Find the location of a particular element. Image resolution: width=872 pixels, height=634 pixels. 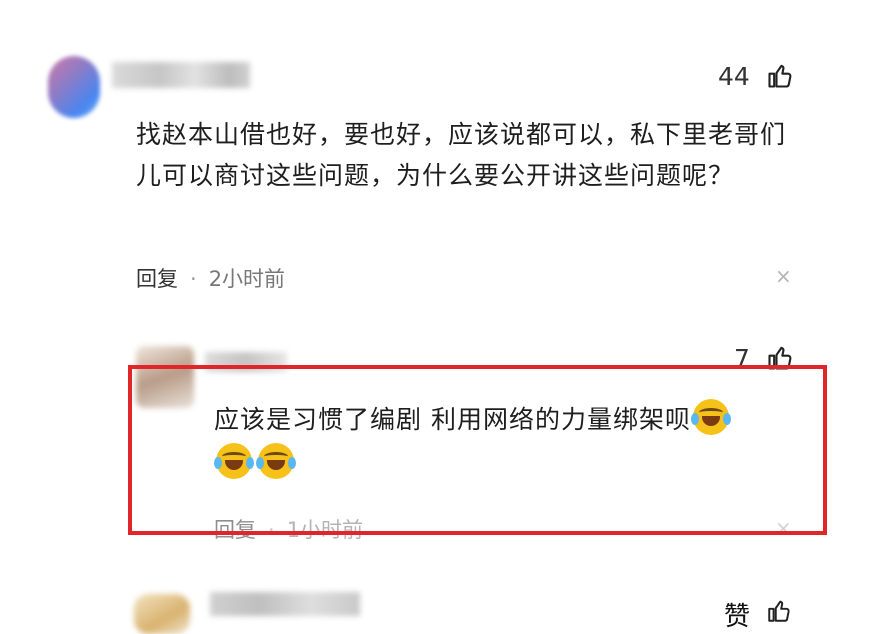

comment-time: 2小时前 is located at coordinates (247, 279).